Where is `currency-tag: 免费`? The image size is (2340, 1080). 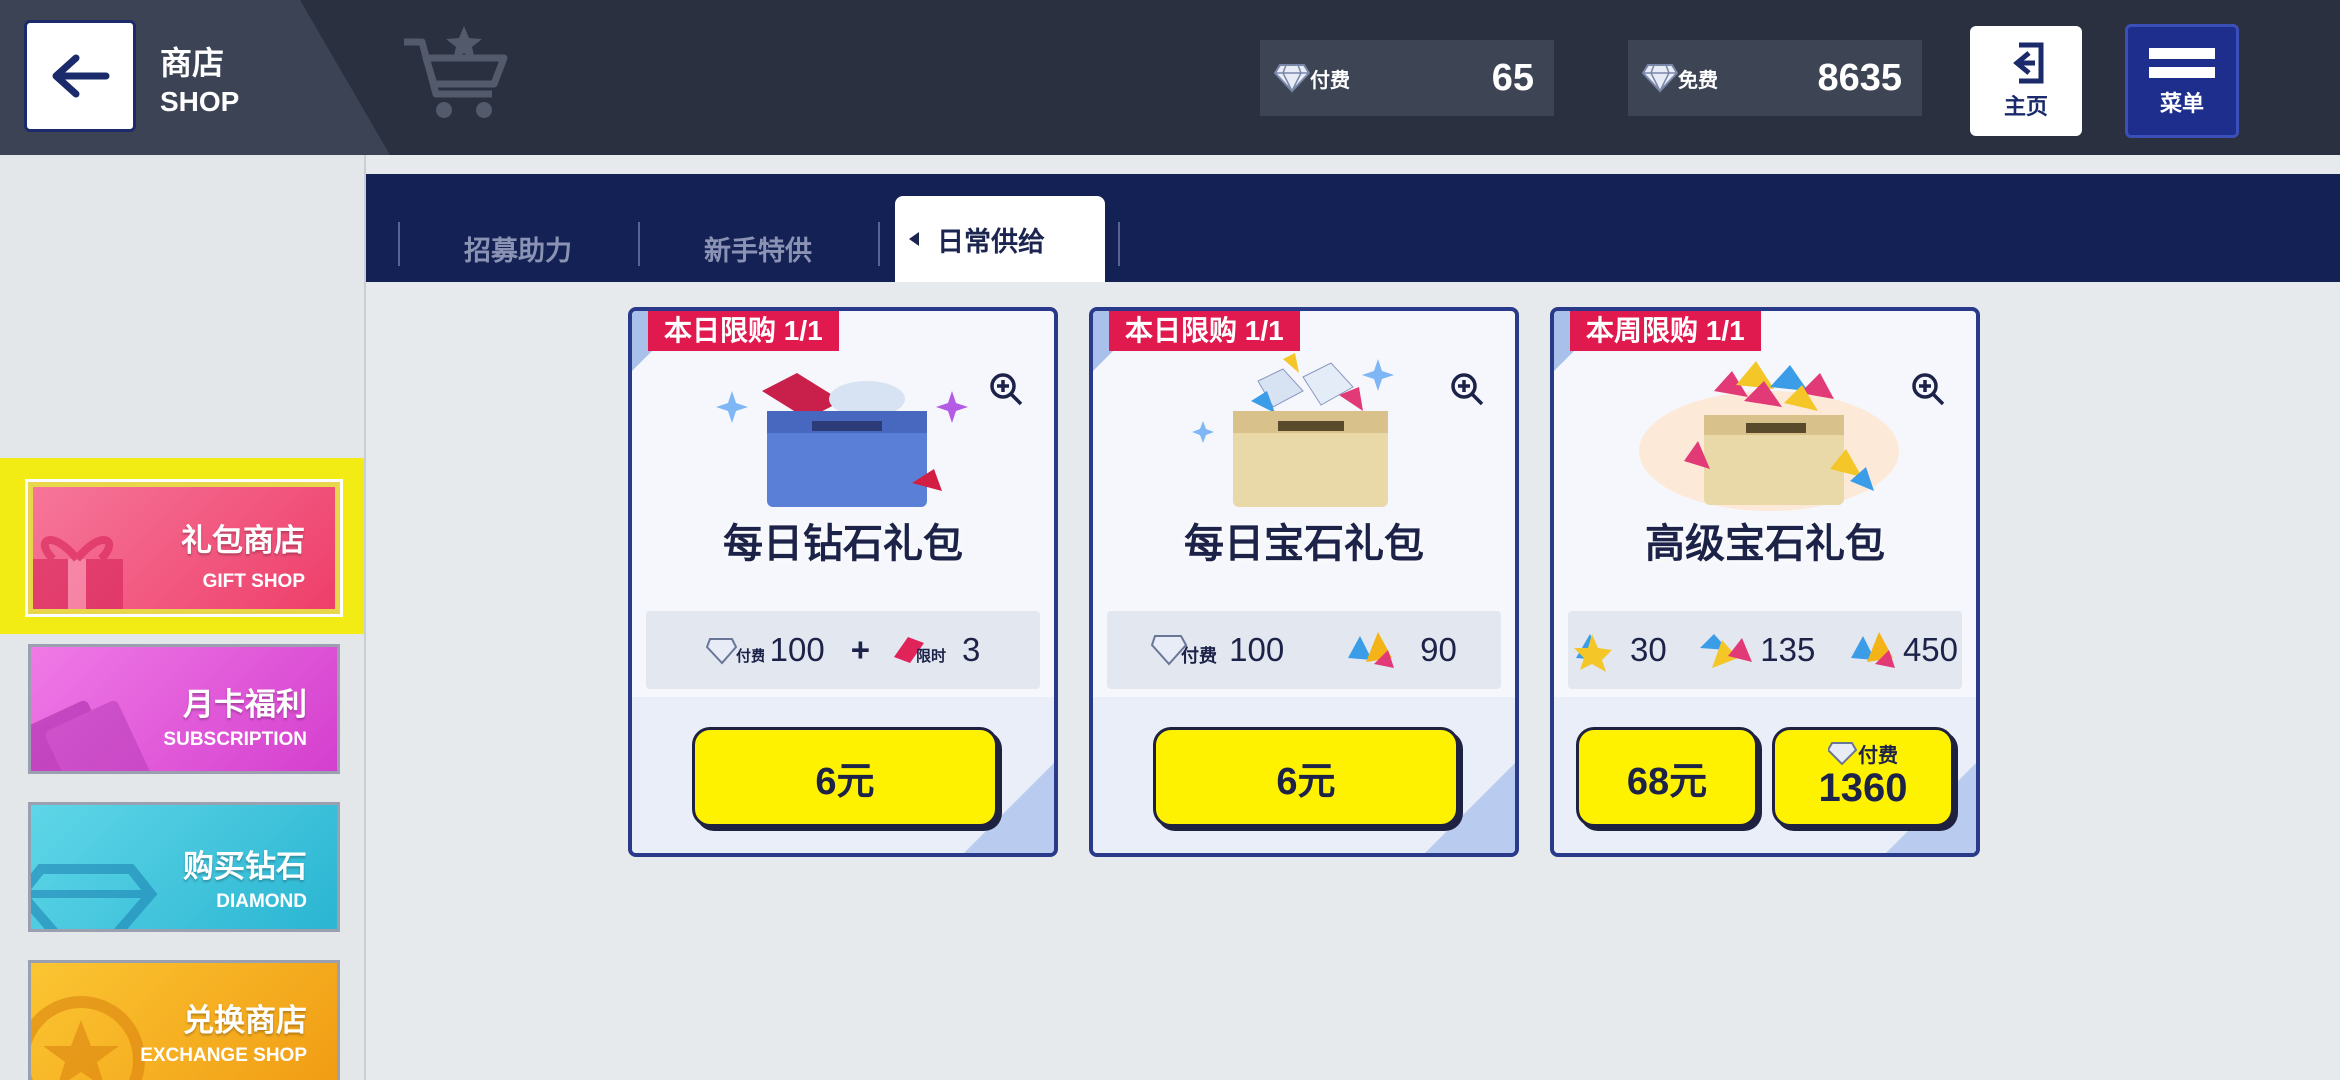
currency-tag: 免费 is located at coordinates (1698, 80).